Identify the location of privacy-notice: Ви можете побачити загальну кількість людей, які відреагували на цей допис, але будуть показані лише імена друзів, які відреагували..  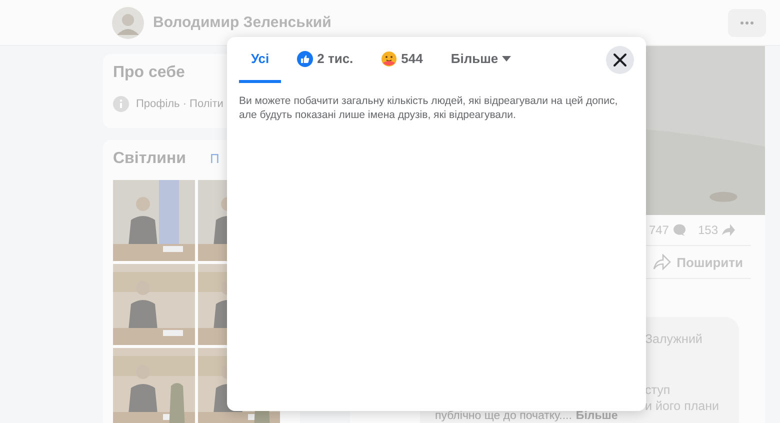
(429, 108).